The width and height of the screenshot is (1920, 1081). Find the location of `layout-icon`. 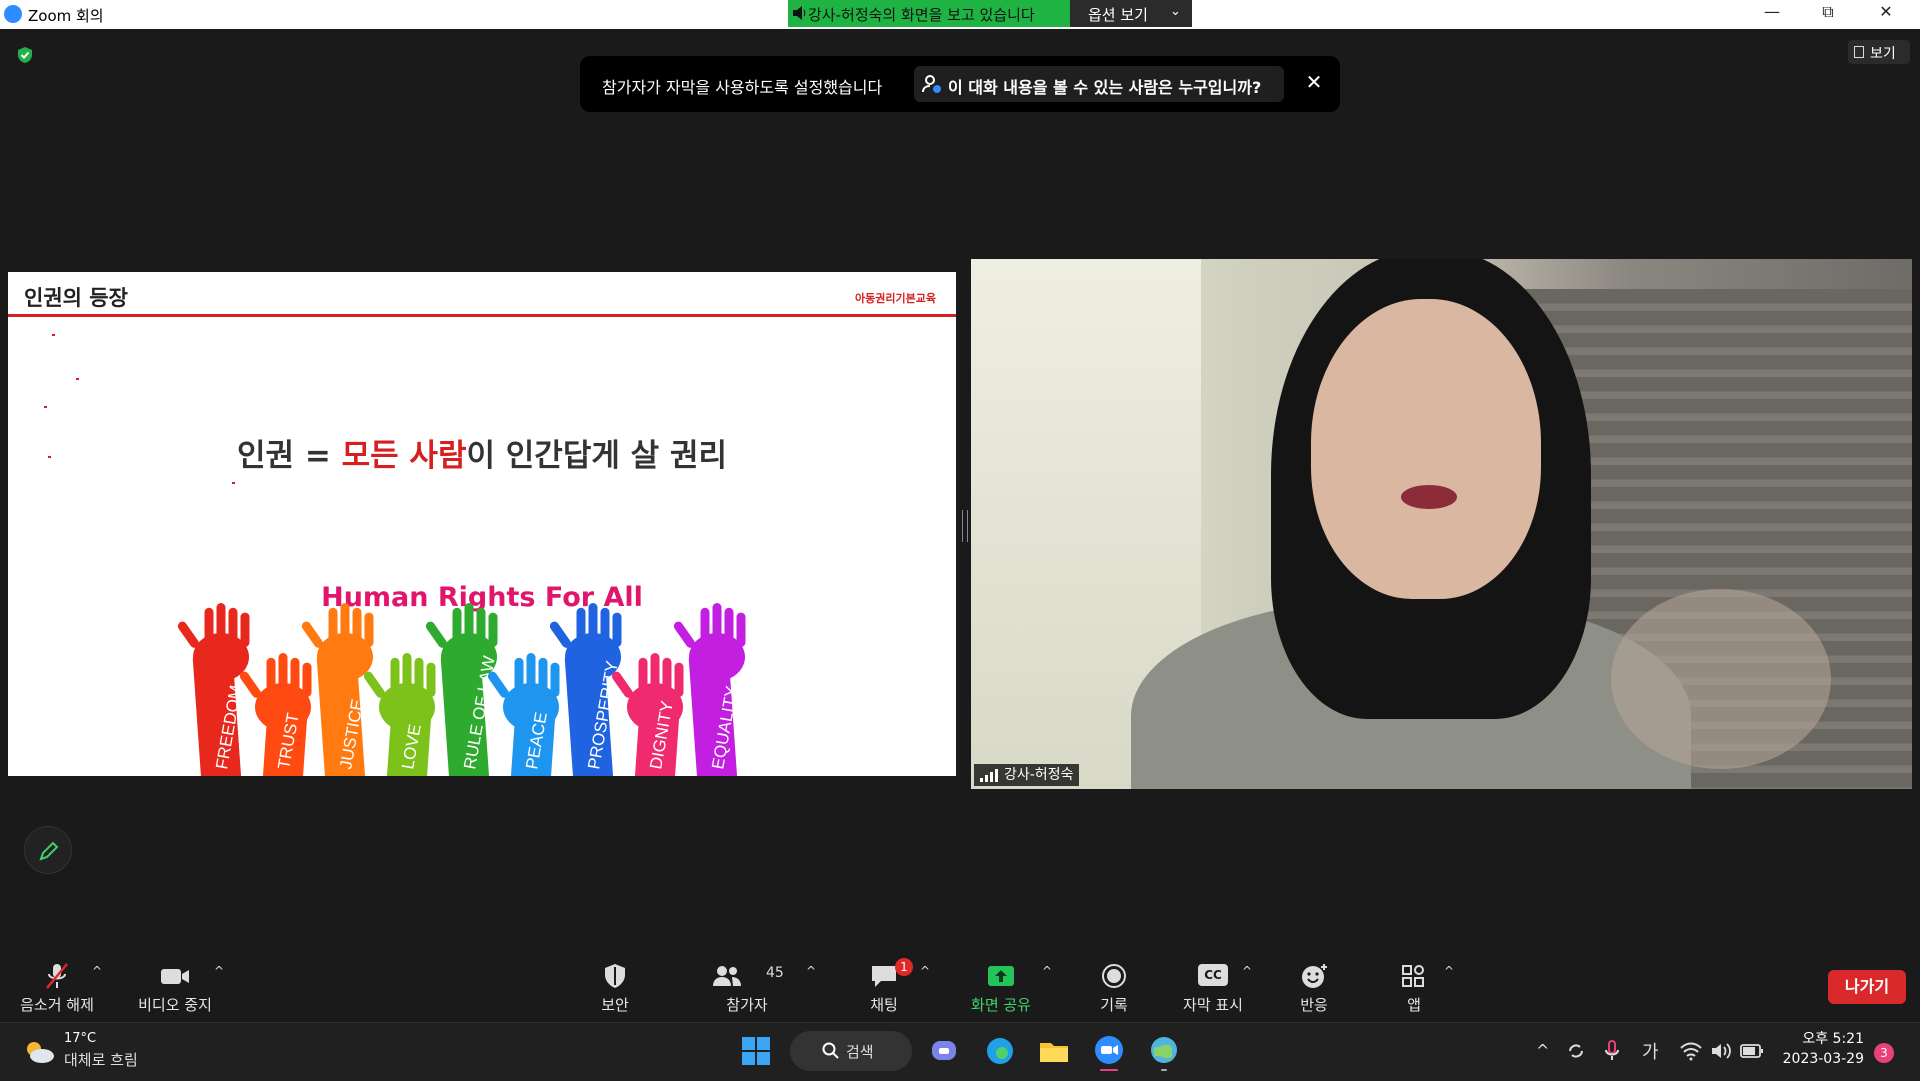

layout-icon is located at coordinates (1859, 52).